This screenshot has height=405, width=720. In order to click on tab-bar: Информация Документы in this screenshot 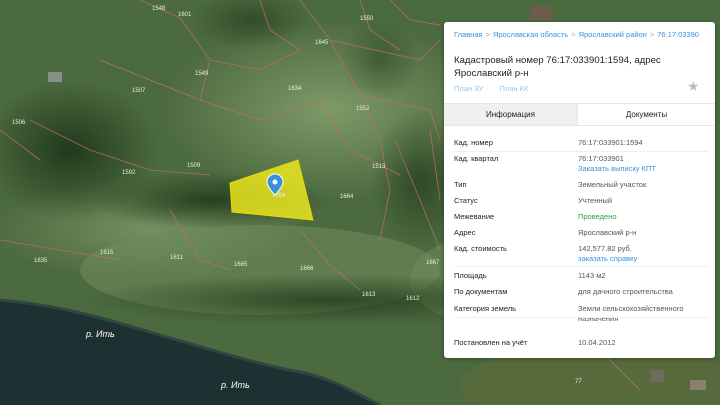, I will do `click(579, 114)`.